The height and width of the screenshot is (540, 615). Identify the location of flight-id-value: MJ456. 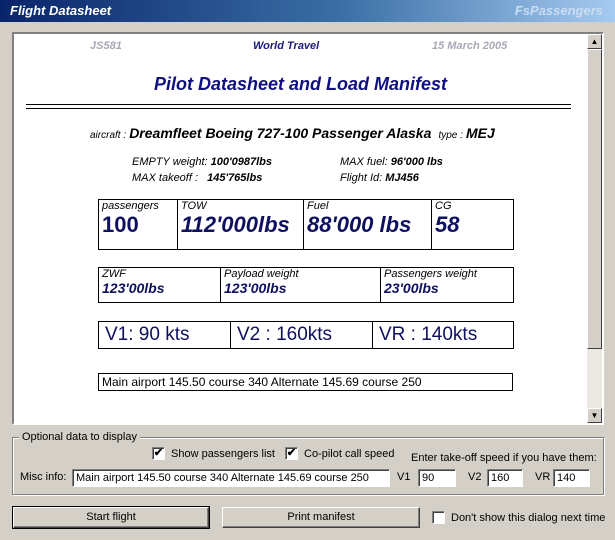
(402, 178).